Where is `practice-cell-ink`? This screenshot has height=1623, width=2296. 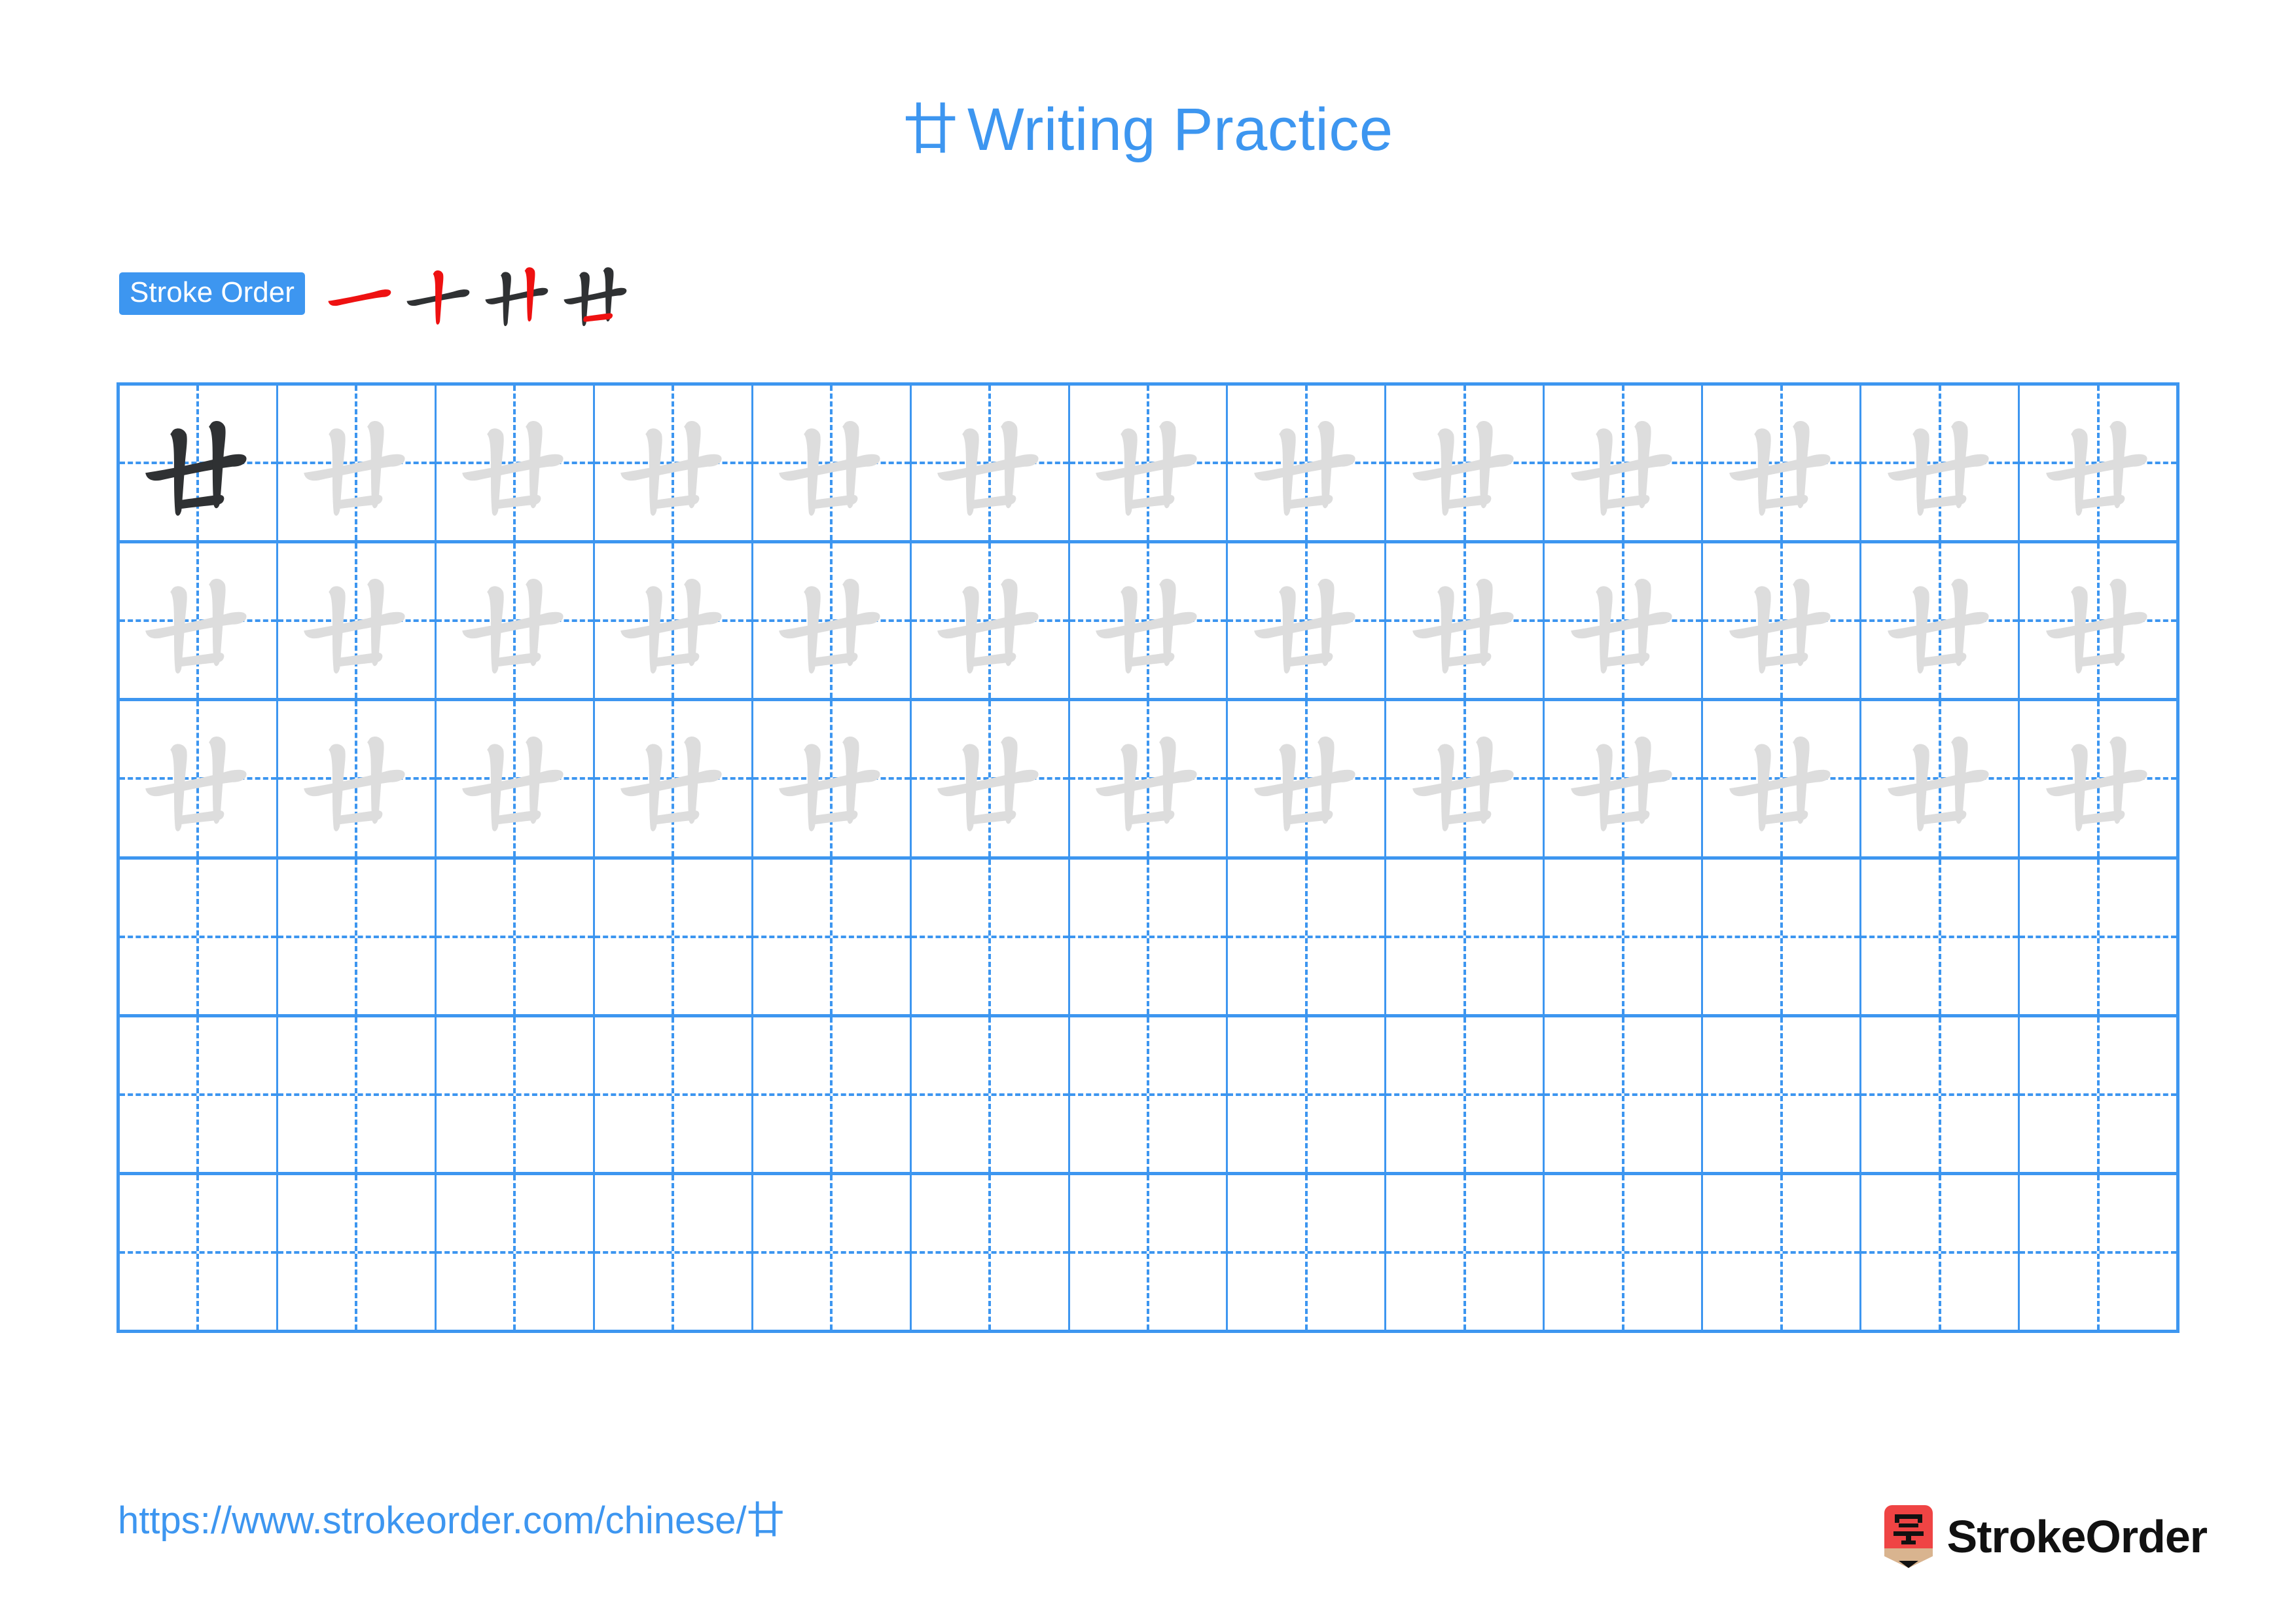
practice-cell-ink is located at coordinates (199, 463).